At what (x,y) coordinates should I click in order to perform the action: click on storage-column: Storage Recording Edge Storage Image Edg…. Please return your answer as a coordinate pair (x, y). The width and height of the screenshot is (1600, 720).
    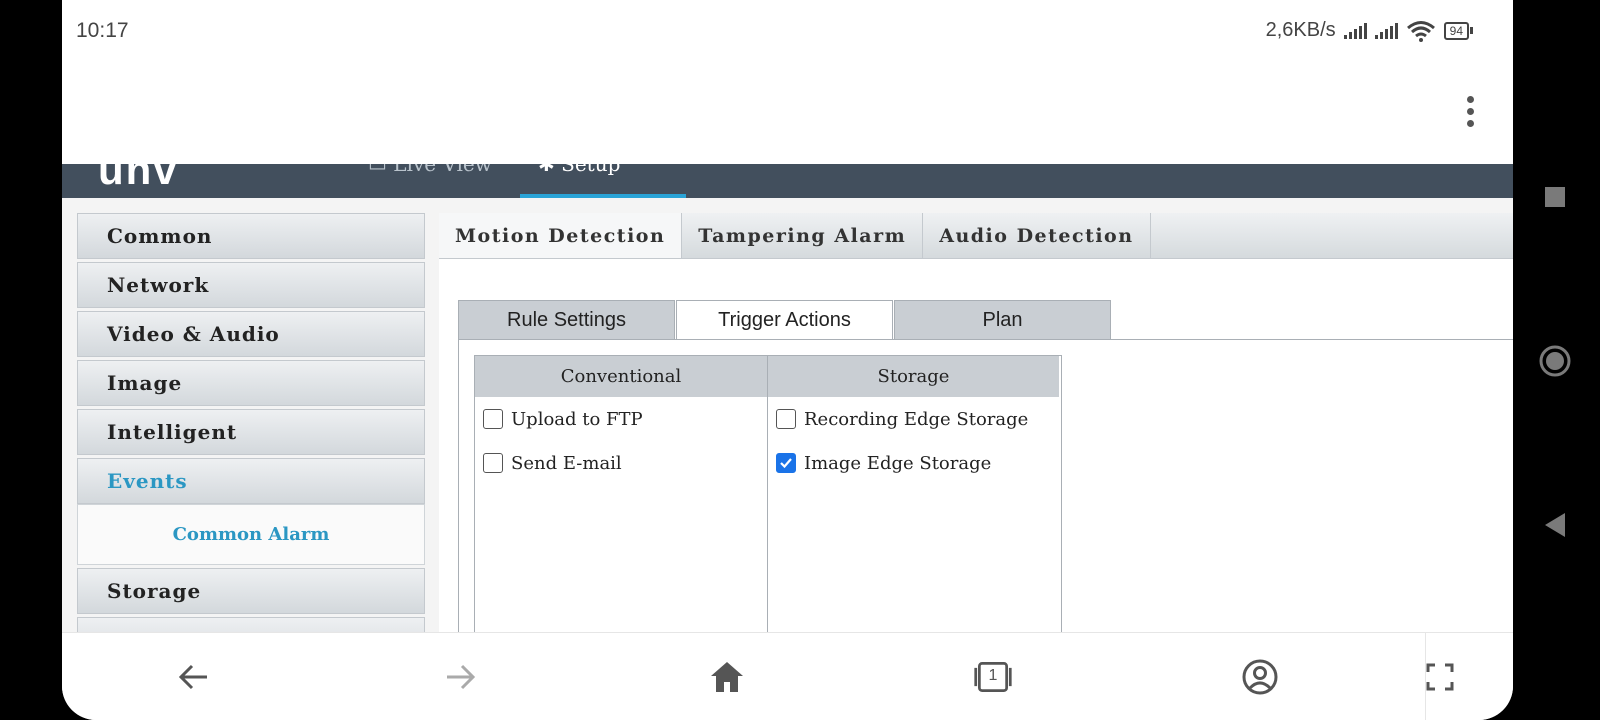
    Looking at the image, I should click on (913, 494).